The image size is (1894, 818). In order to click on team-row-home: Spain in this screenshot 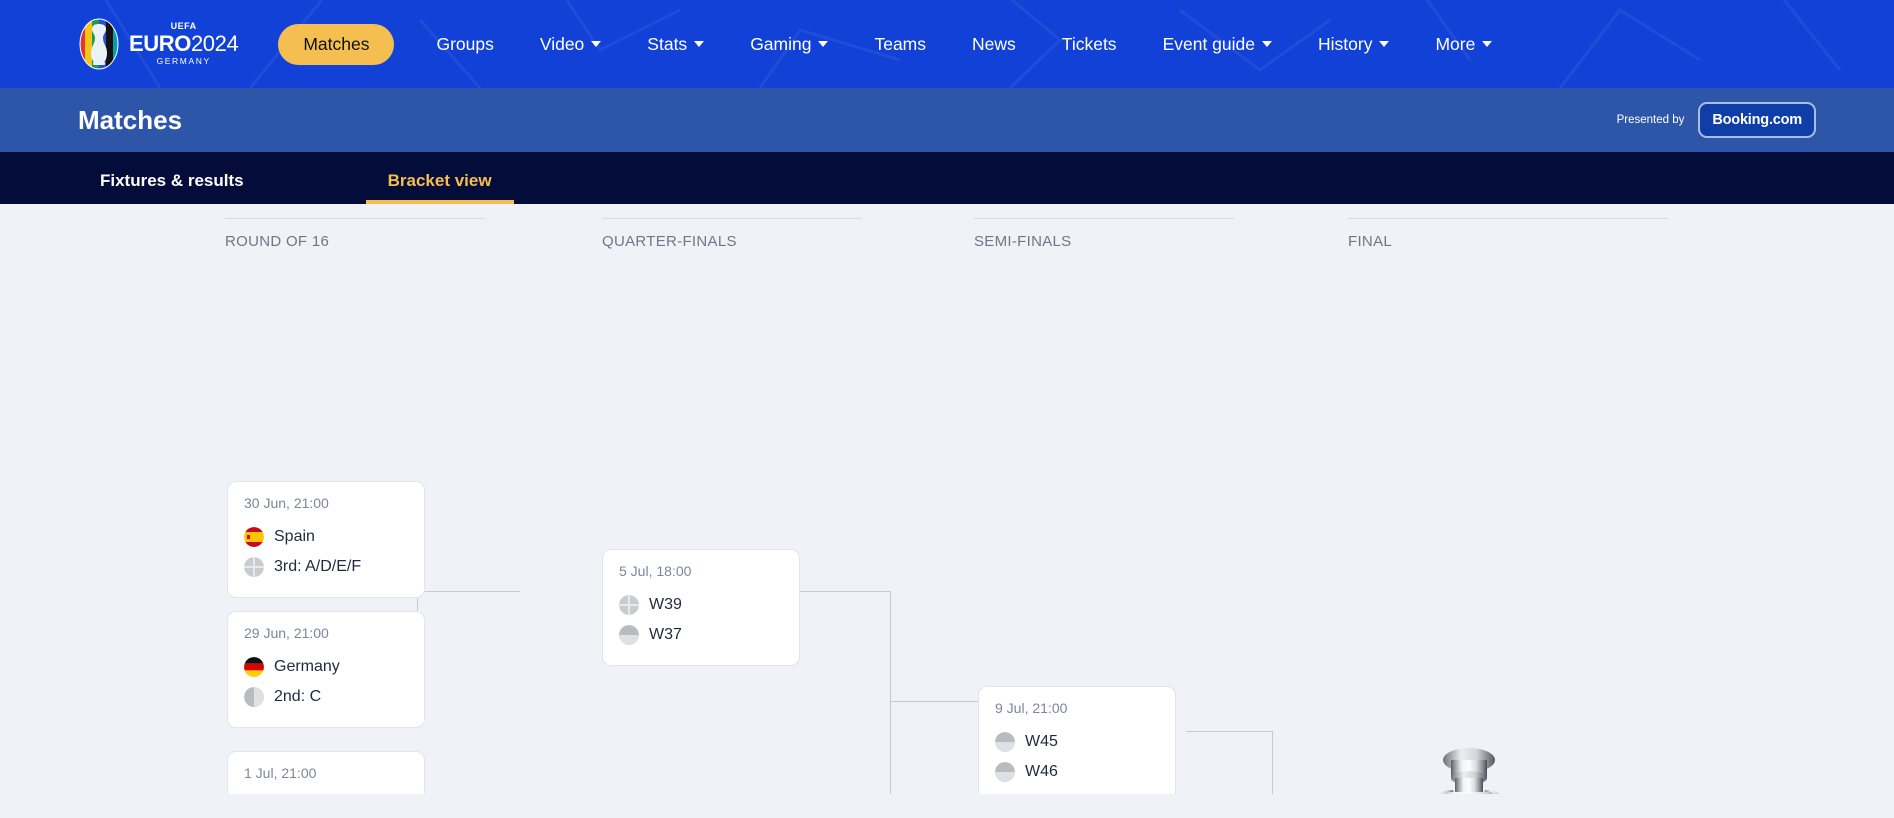, I will do `click(326, 537)`.